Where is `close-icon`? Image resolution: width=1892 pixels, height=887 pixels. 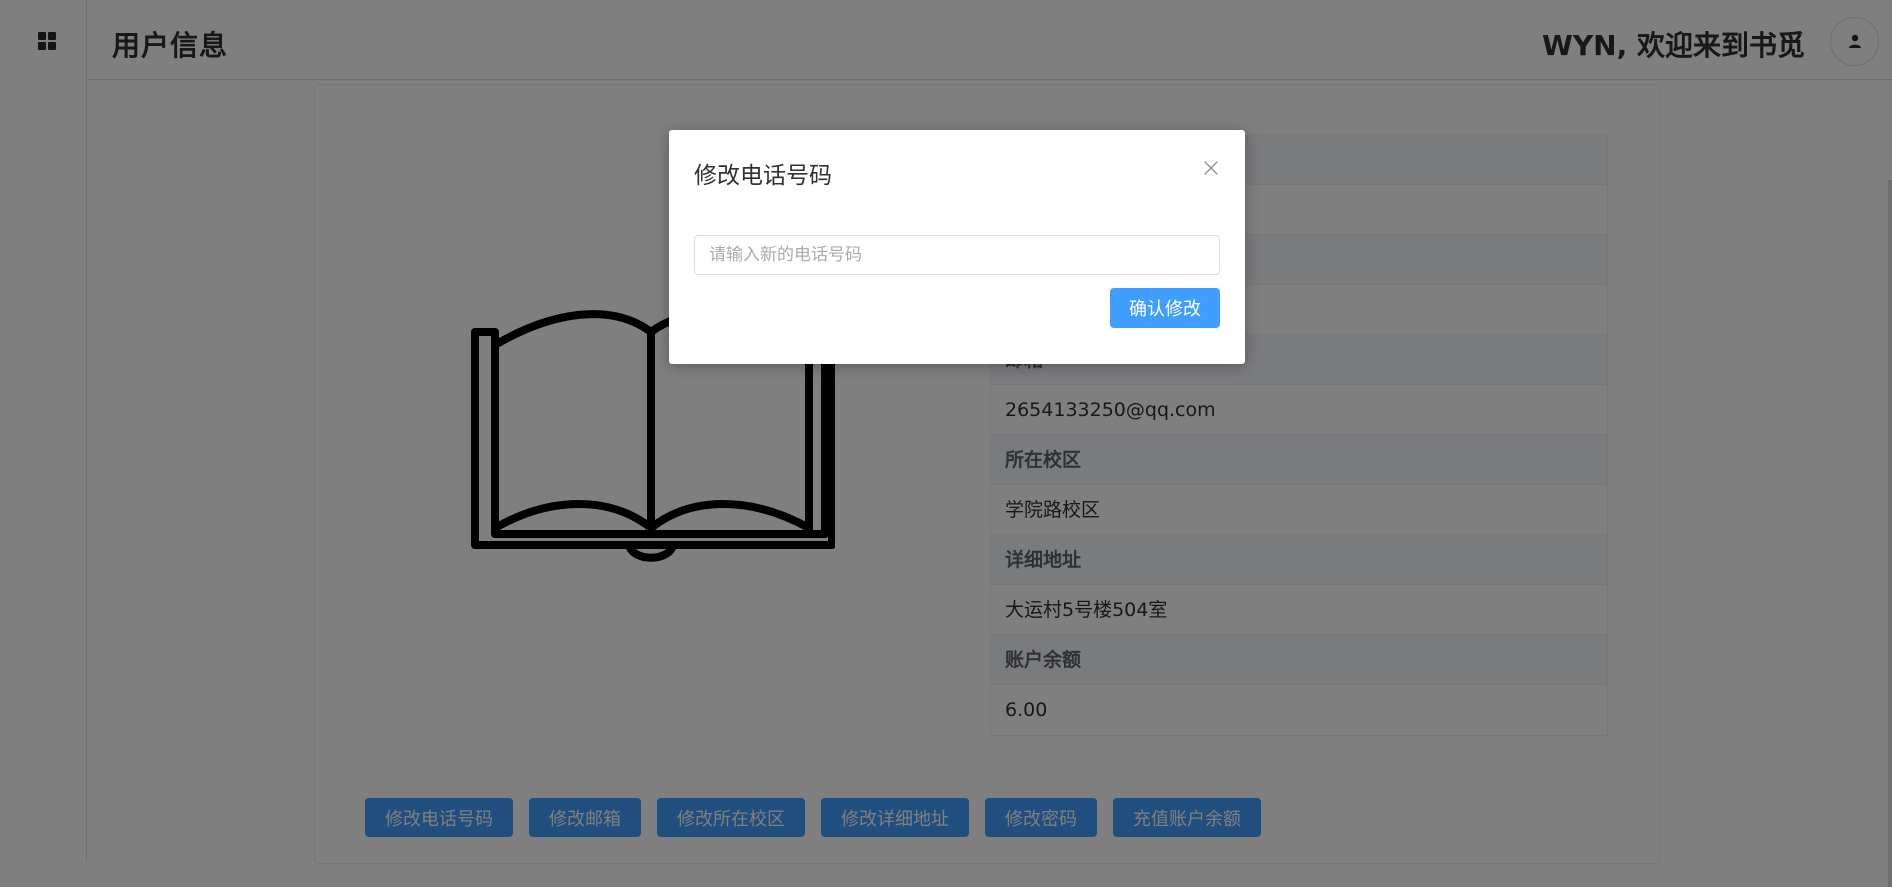
close-icon is located at coordinates (1211, 168).